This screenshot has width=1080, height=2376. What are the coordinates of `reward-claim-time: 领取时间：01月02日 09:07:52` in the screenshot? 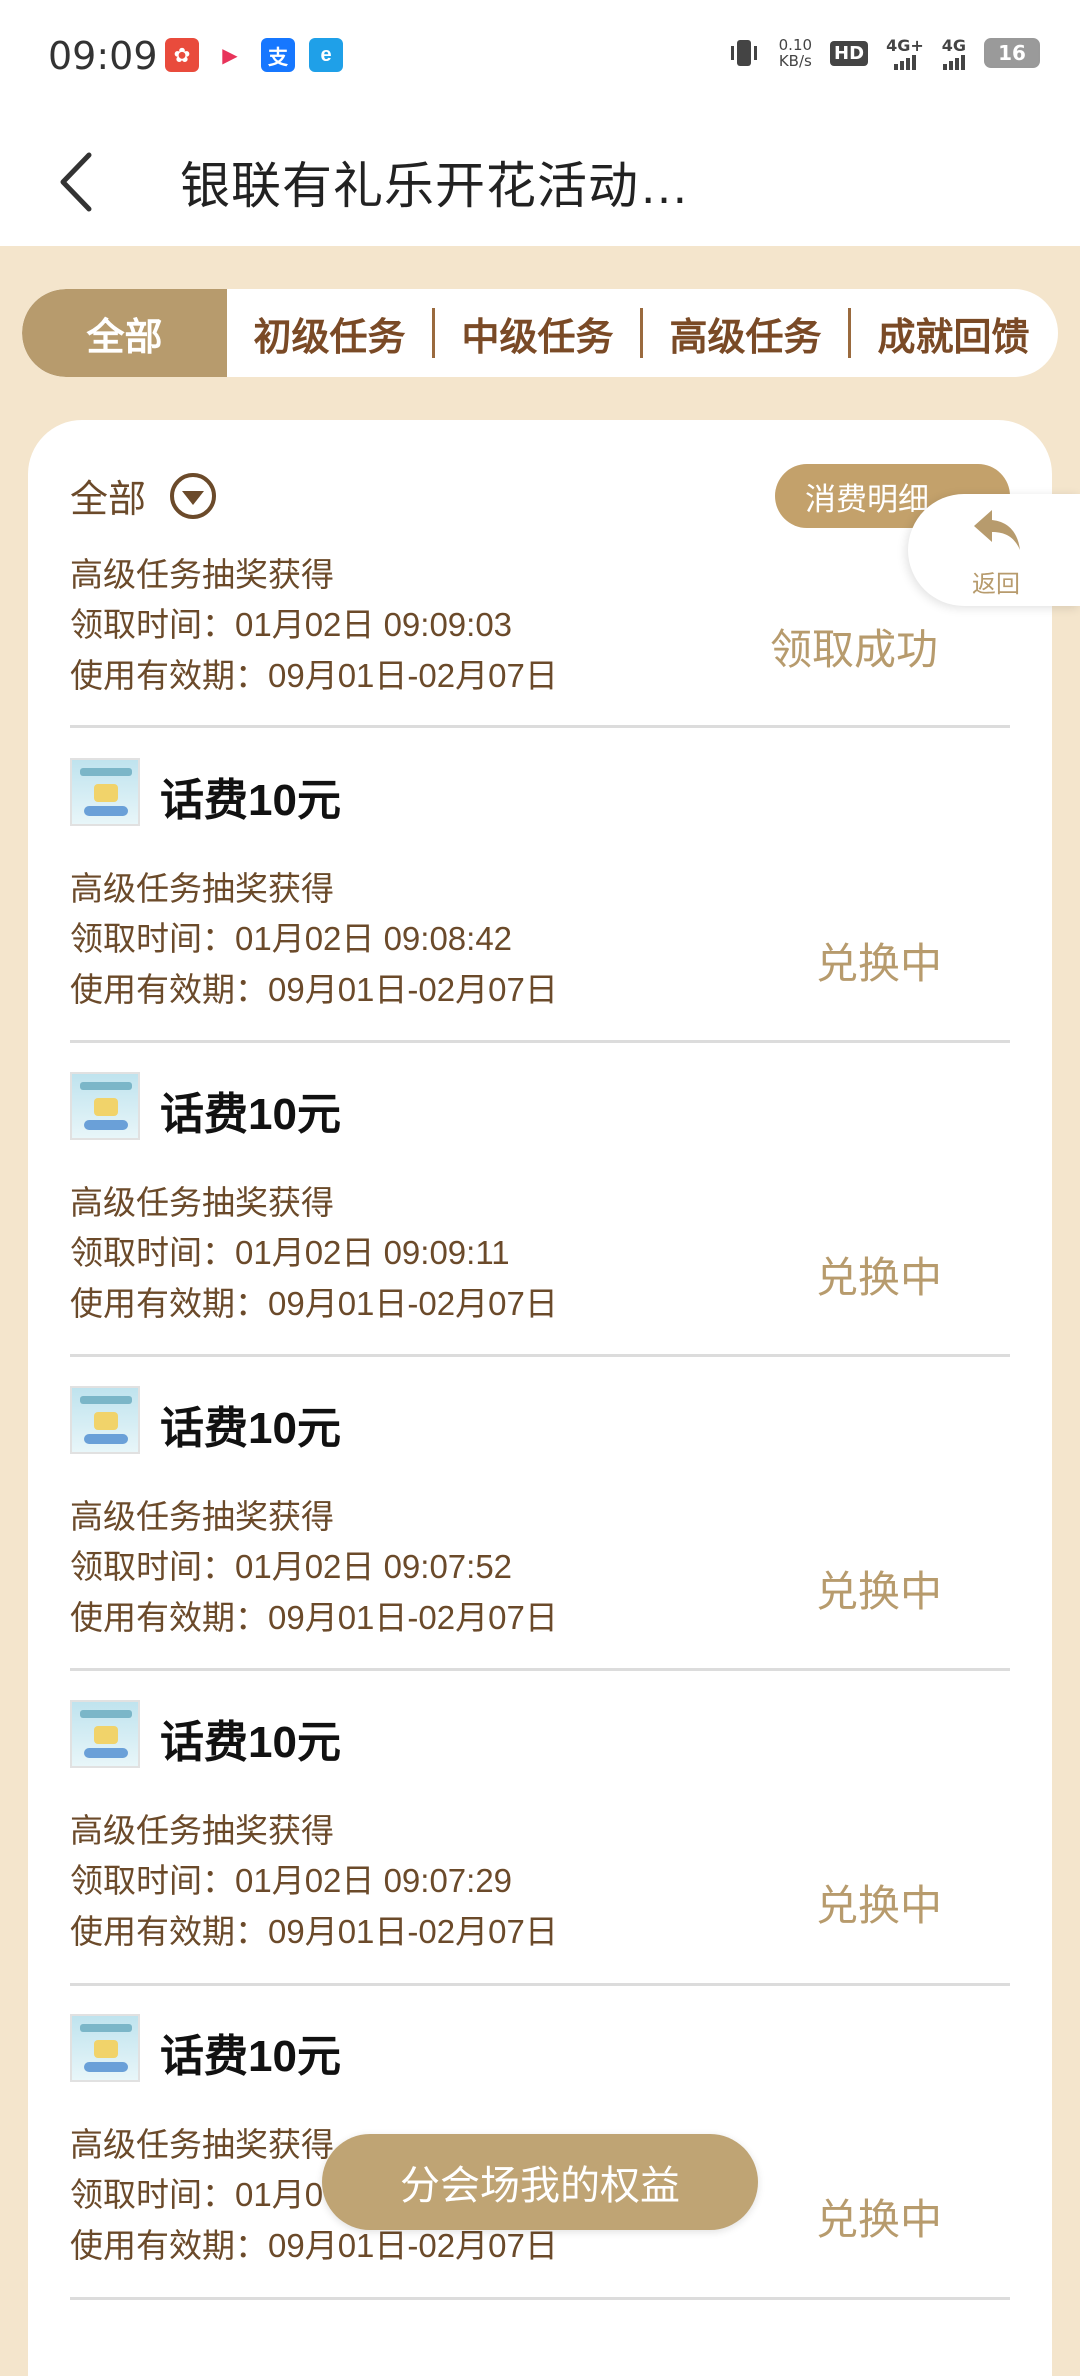 It's located at (291, 1566).